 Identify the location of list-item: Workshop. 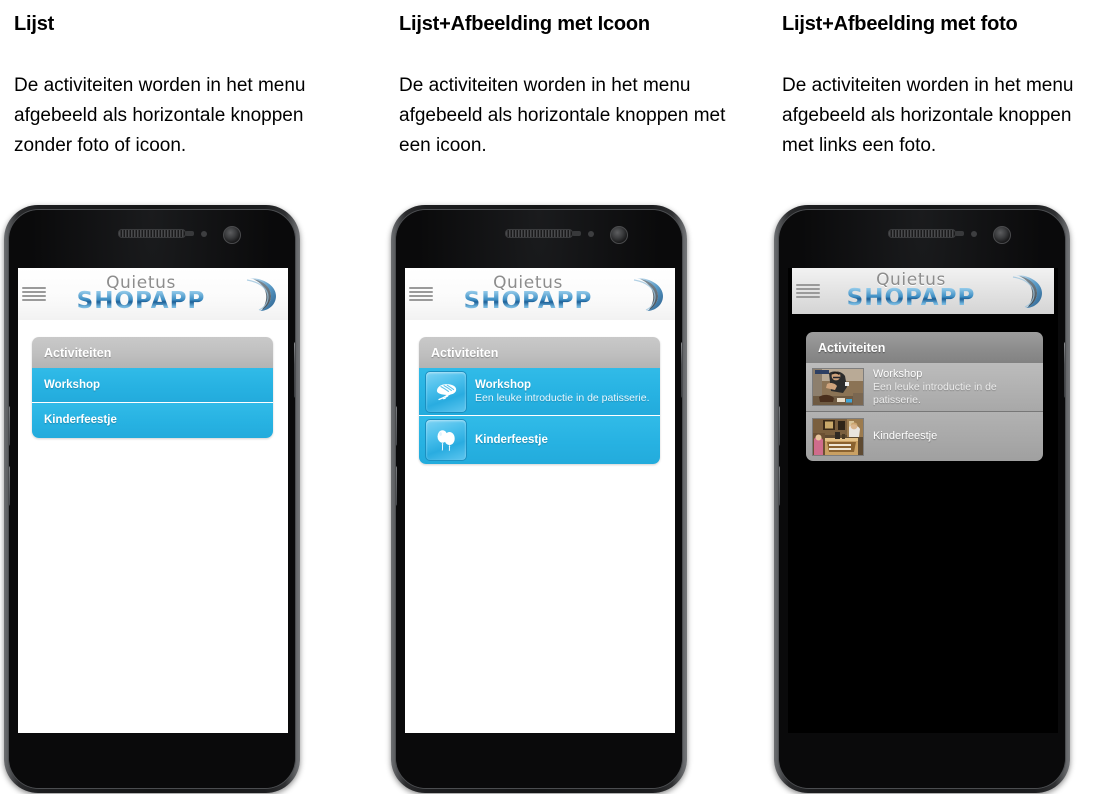
(152, 385).